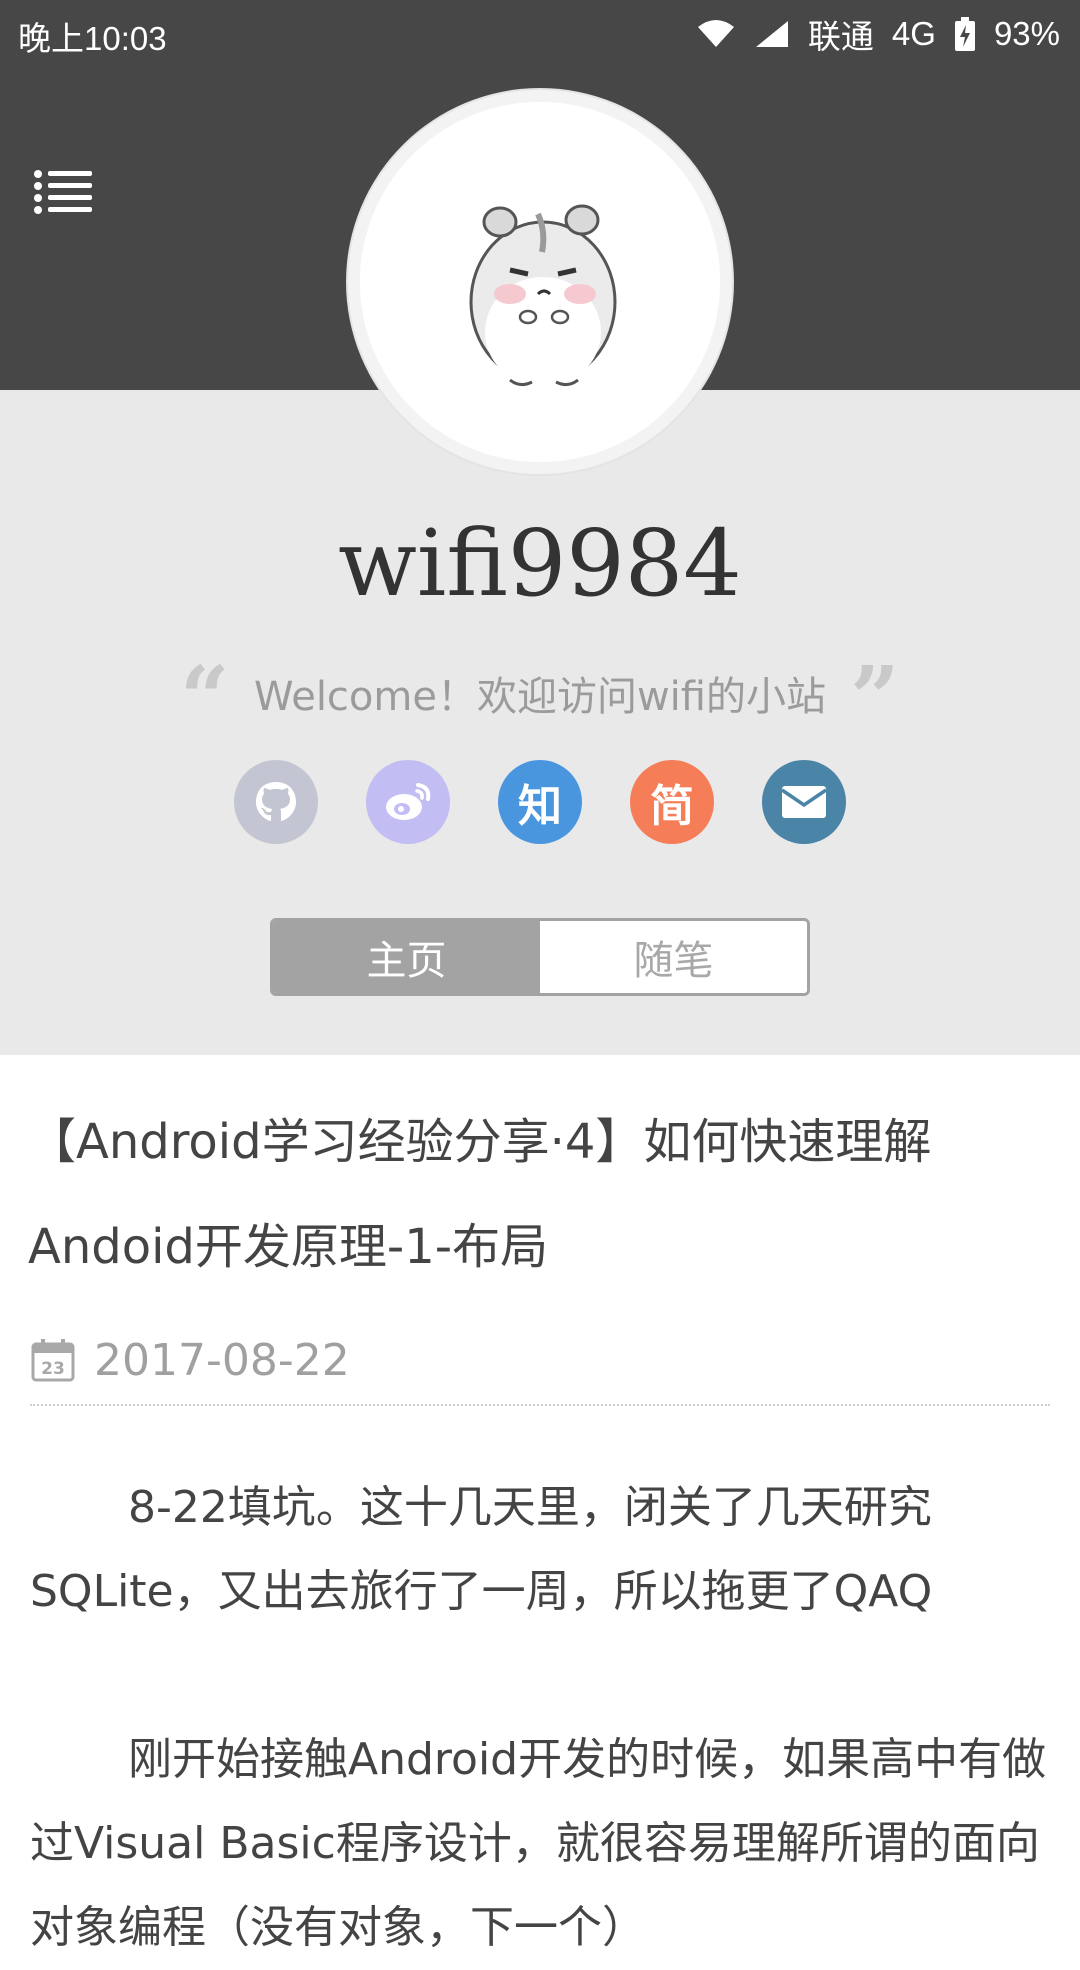  What do you see at coordinates (288, 1247) in the screenshot?
I see `post-title-line-2: Andoid开发原理-1-布局` at bounding box center [288, 1247].